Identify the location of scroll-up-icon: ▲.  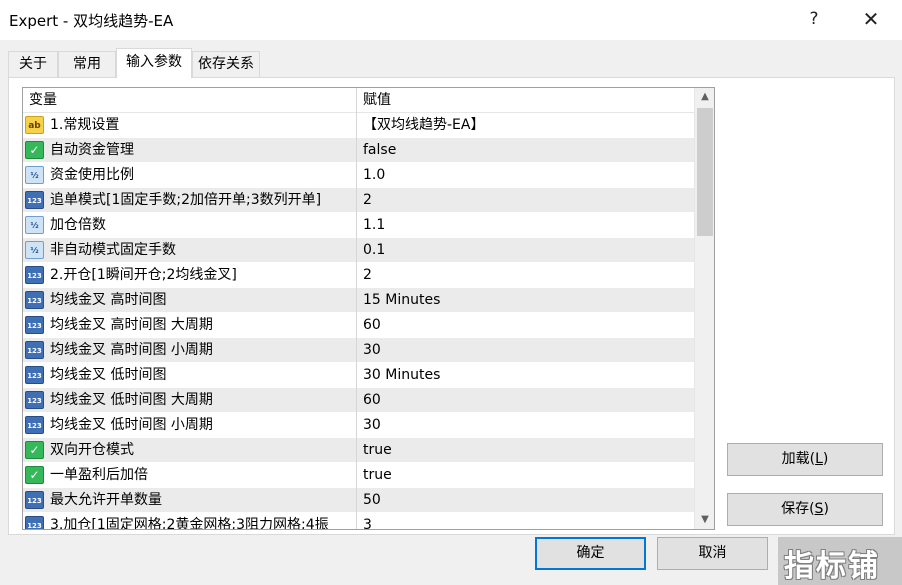
(704, 97).